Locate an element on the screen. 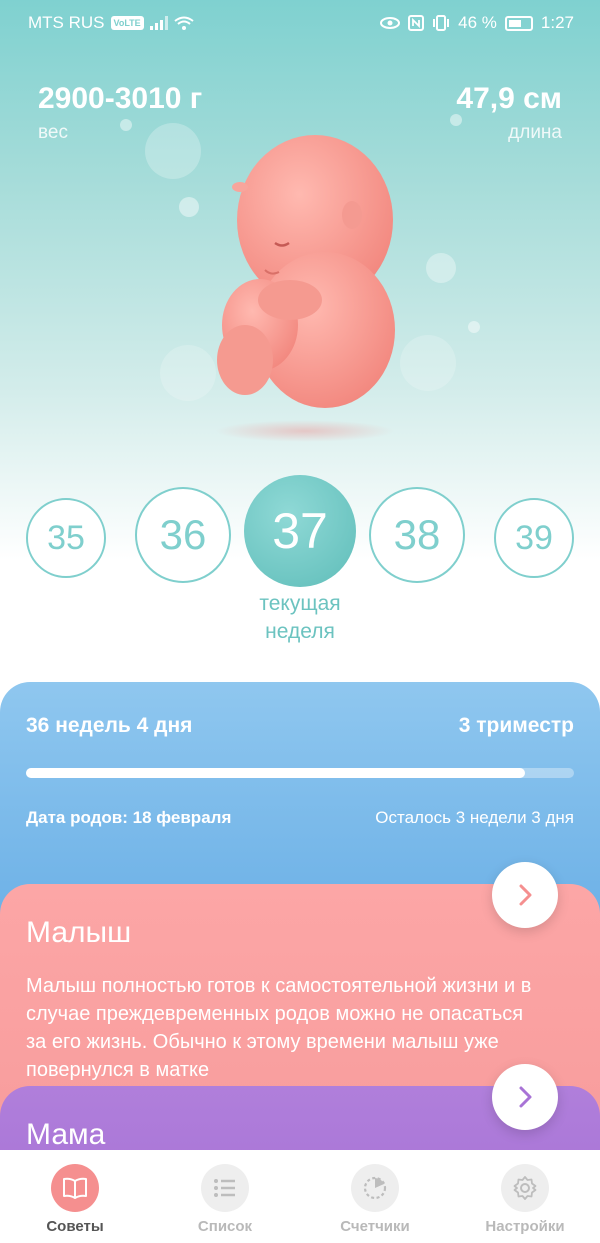 Image resolution: width=600 pixels, height=1243 pixels. tab-counters: Счетчики is located at coordinates (375, 1196).